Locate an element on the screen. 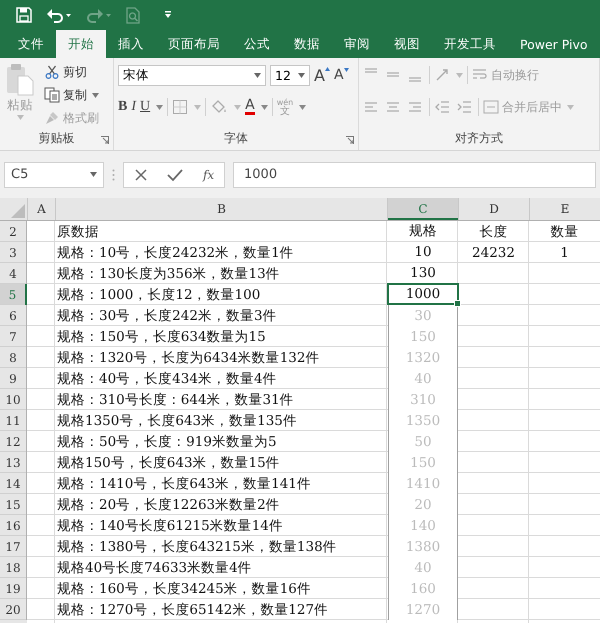 This screenshot has height=623, width=600. brush-icon is located at coordinates (52, 118).